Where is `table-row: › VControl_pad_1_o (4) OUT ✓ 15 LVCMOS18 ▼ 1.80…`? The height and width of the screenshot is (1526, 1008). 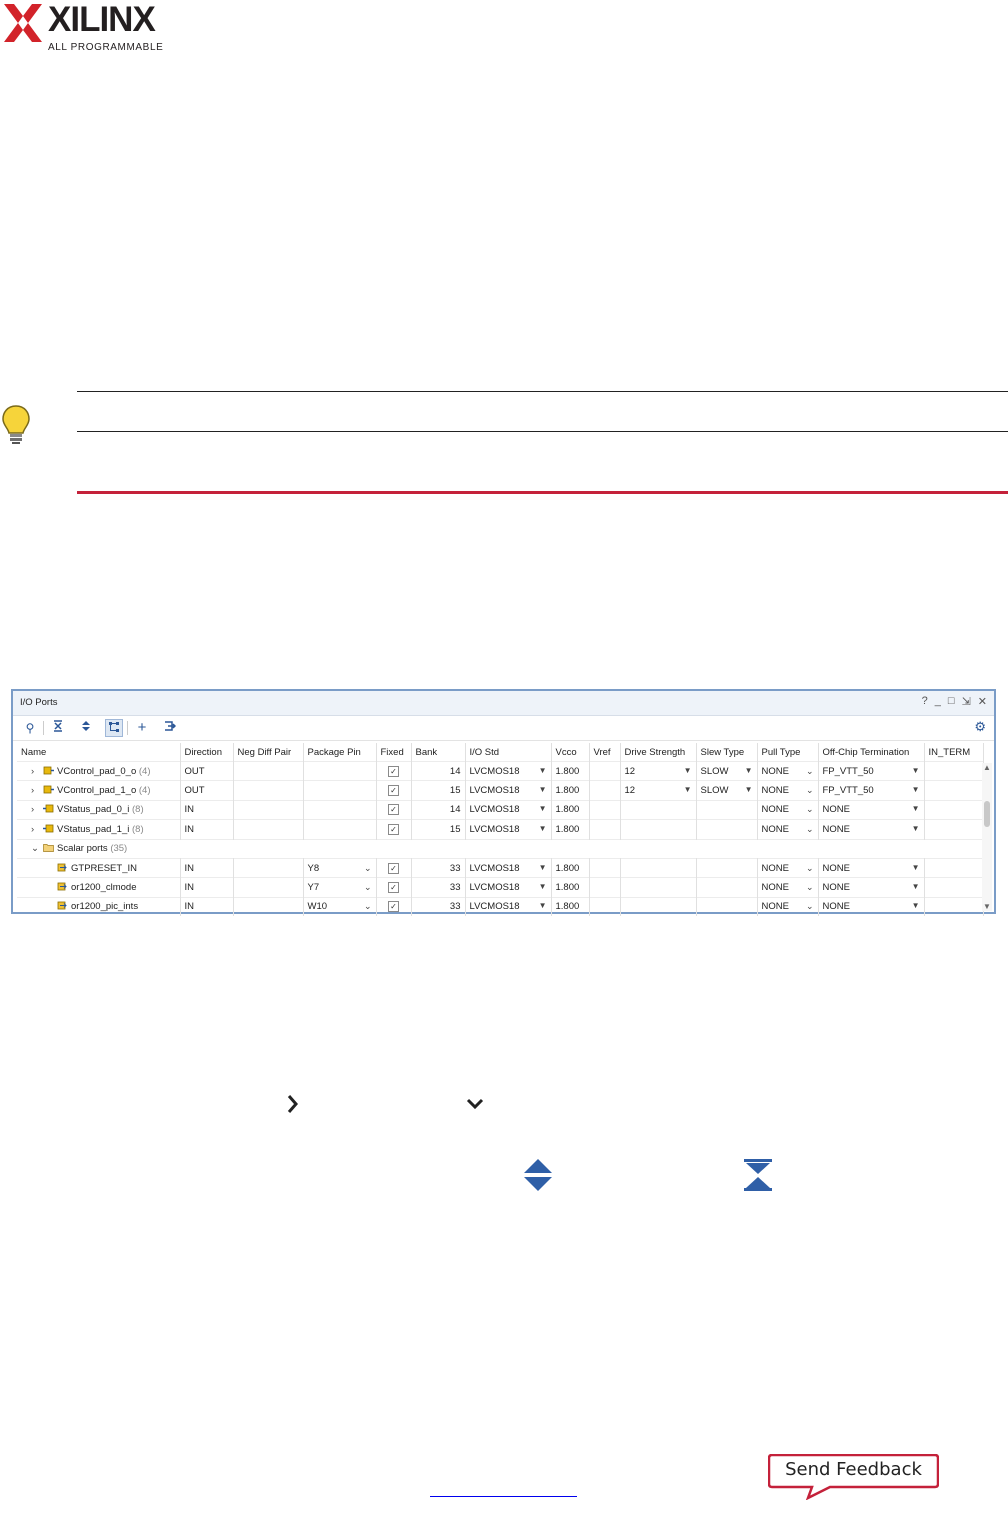 table-row: › VControl_pad_1_o (4) OUT ✓ 15 LVCMOS18 ▼ 1.80… is located at coordinates (500, 790).